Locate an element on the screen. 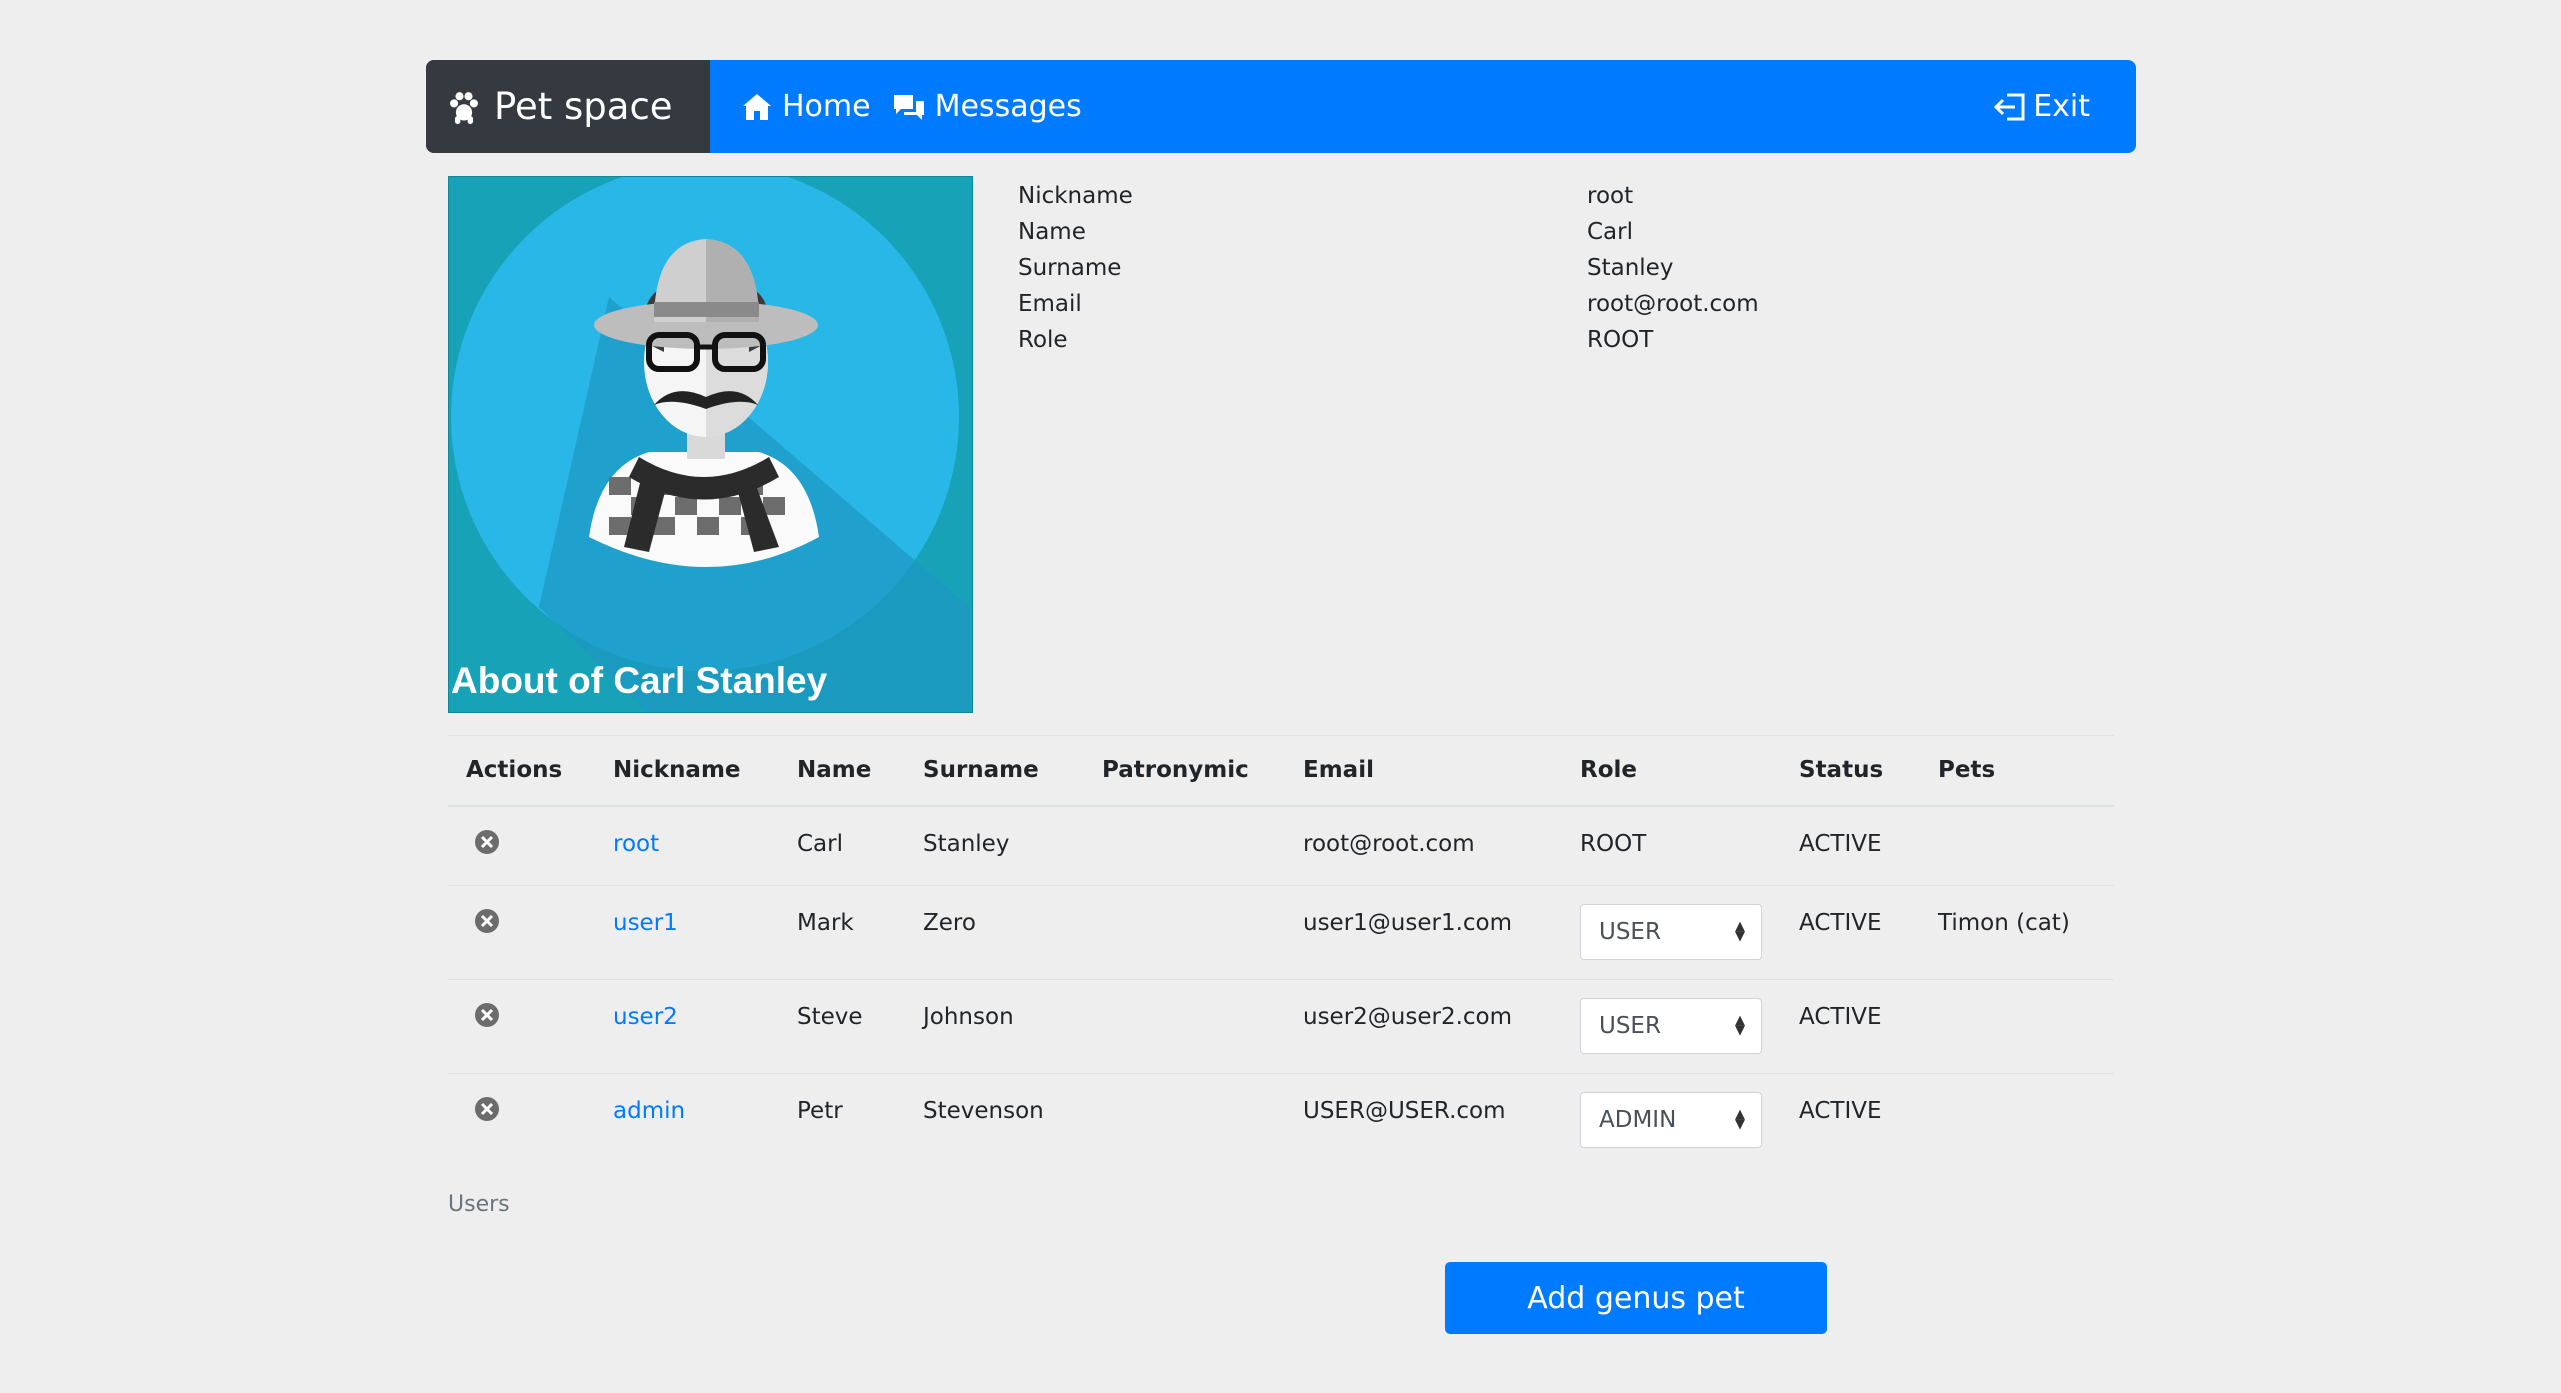  cell-surname: Zero is located at coordinates (994, 932).